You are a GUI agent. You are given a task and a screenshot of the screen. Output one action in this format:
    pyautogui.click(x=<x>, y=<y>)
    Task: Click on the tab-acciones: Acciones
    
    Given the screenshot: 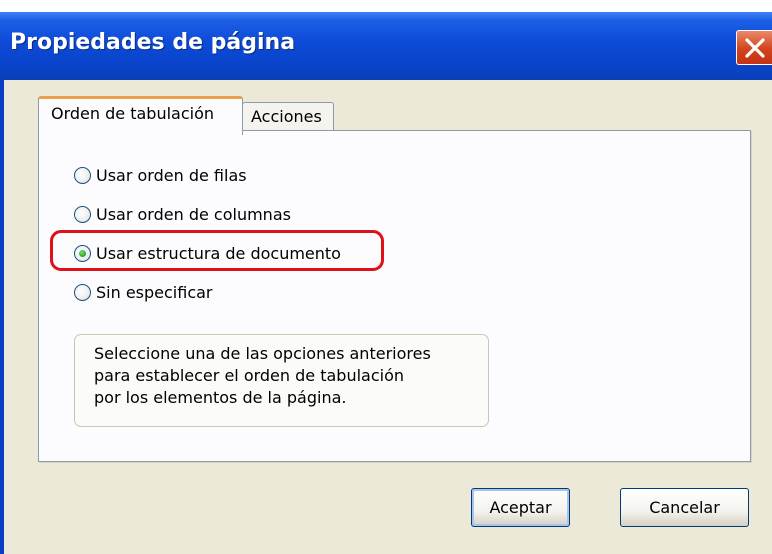 What is the action you would take?
    pyautogui.click(x=288, y=116)
    